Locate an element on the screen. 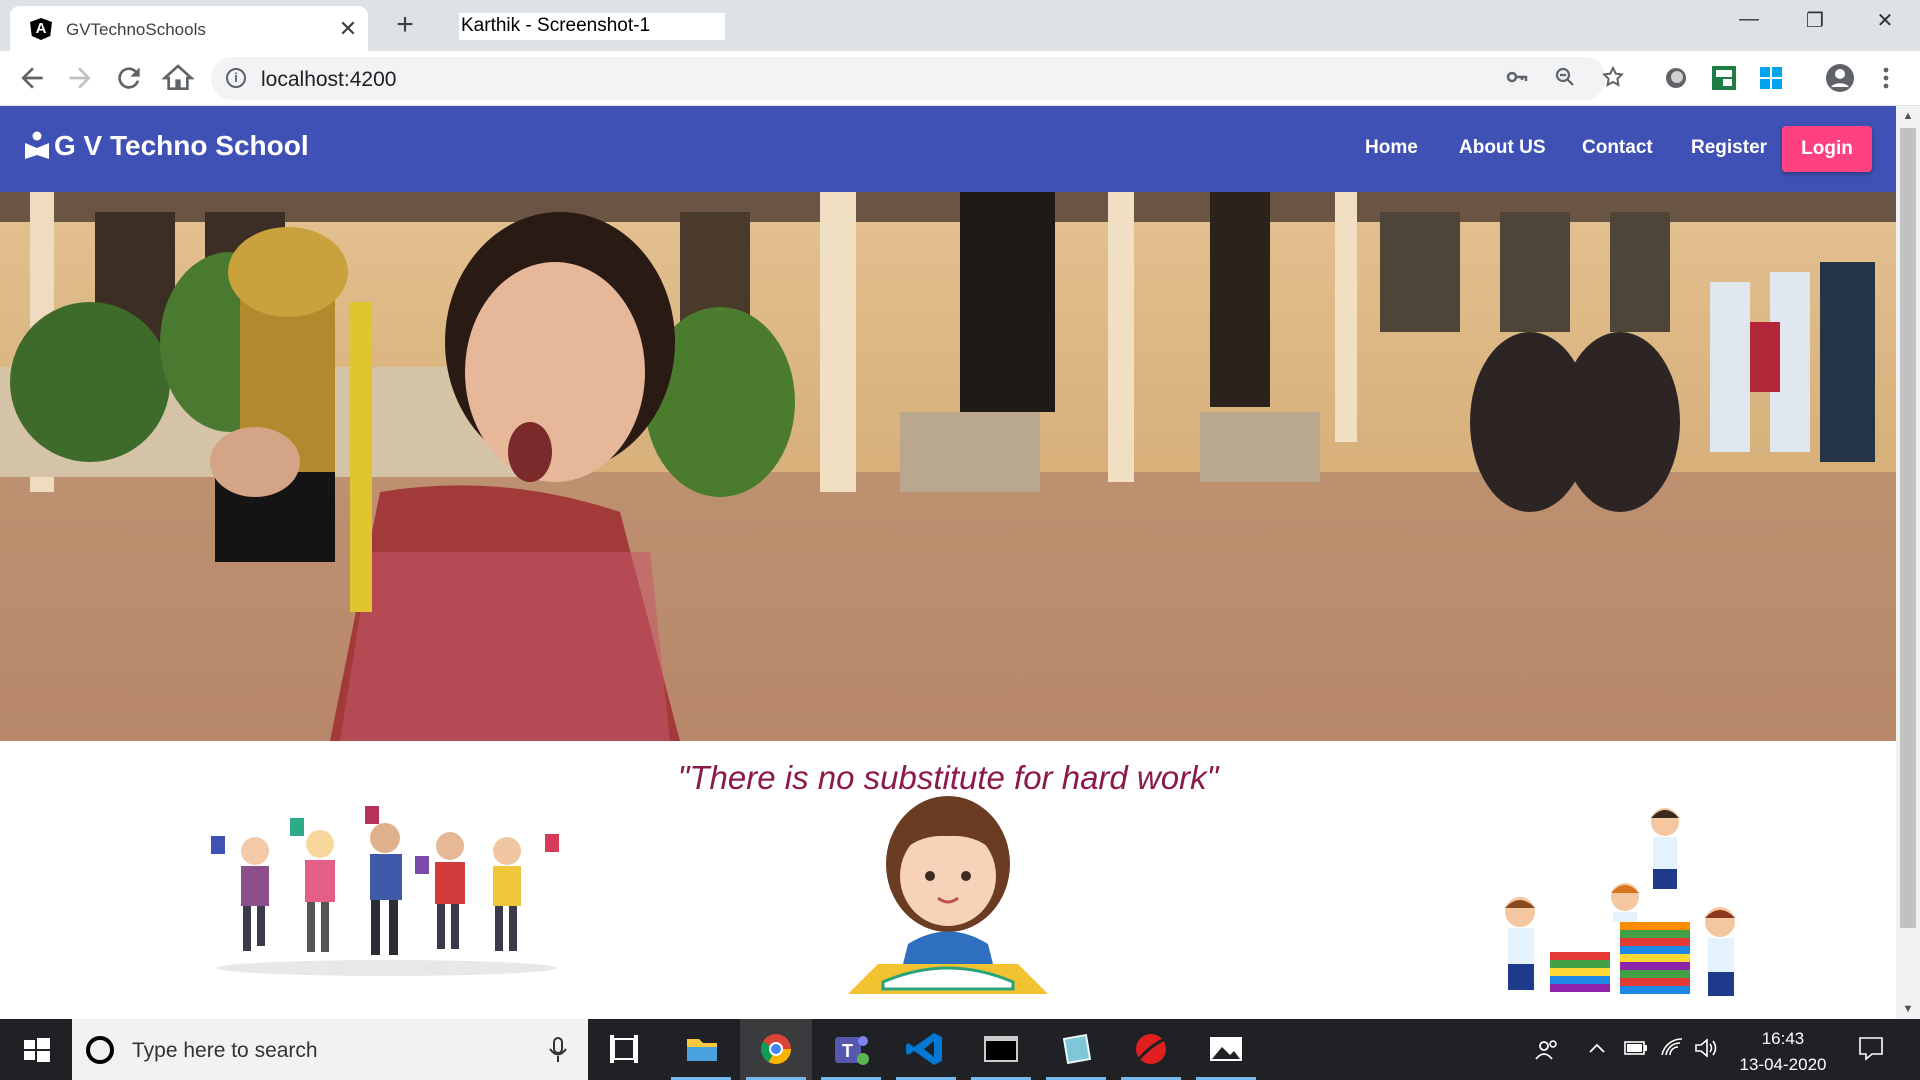 The width and height of the screenshot is (1920, 1080). browser-tab: A GVTechnoSchools ✕ is located at coordinates (189, 28).